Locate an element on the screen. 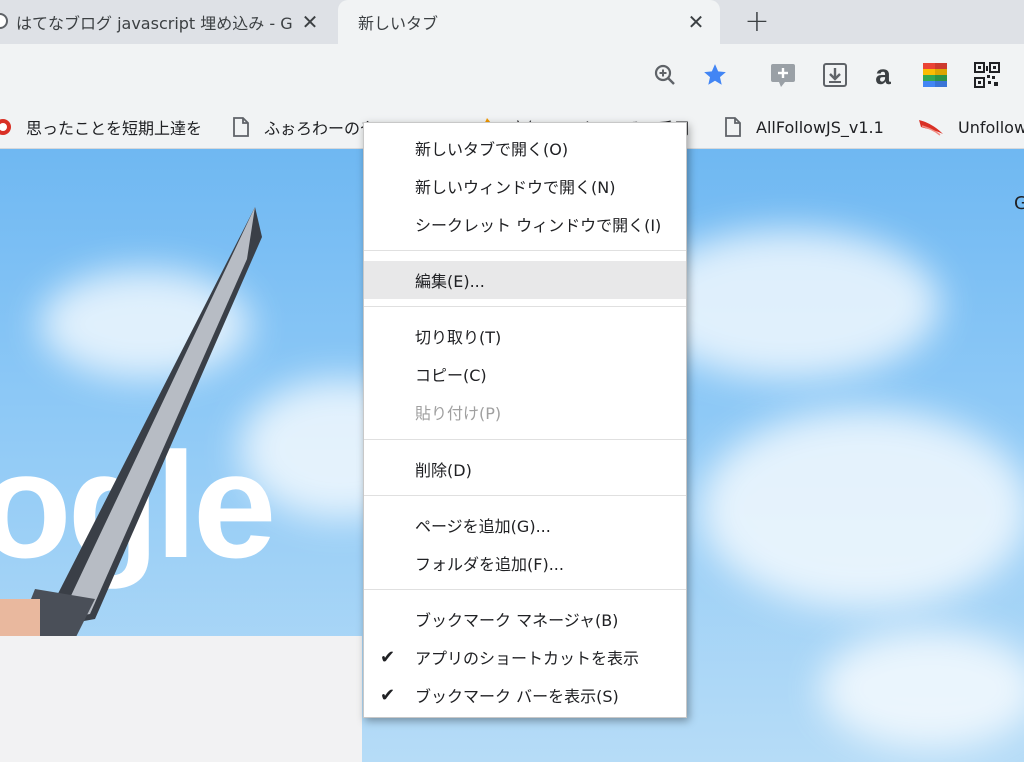 This screenshot has width=1024, height=762. menu-item-show-bookmarks-bar: ✔ ブックマーク バーを表示(S) is located at coordinates (525, 695).